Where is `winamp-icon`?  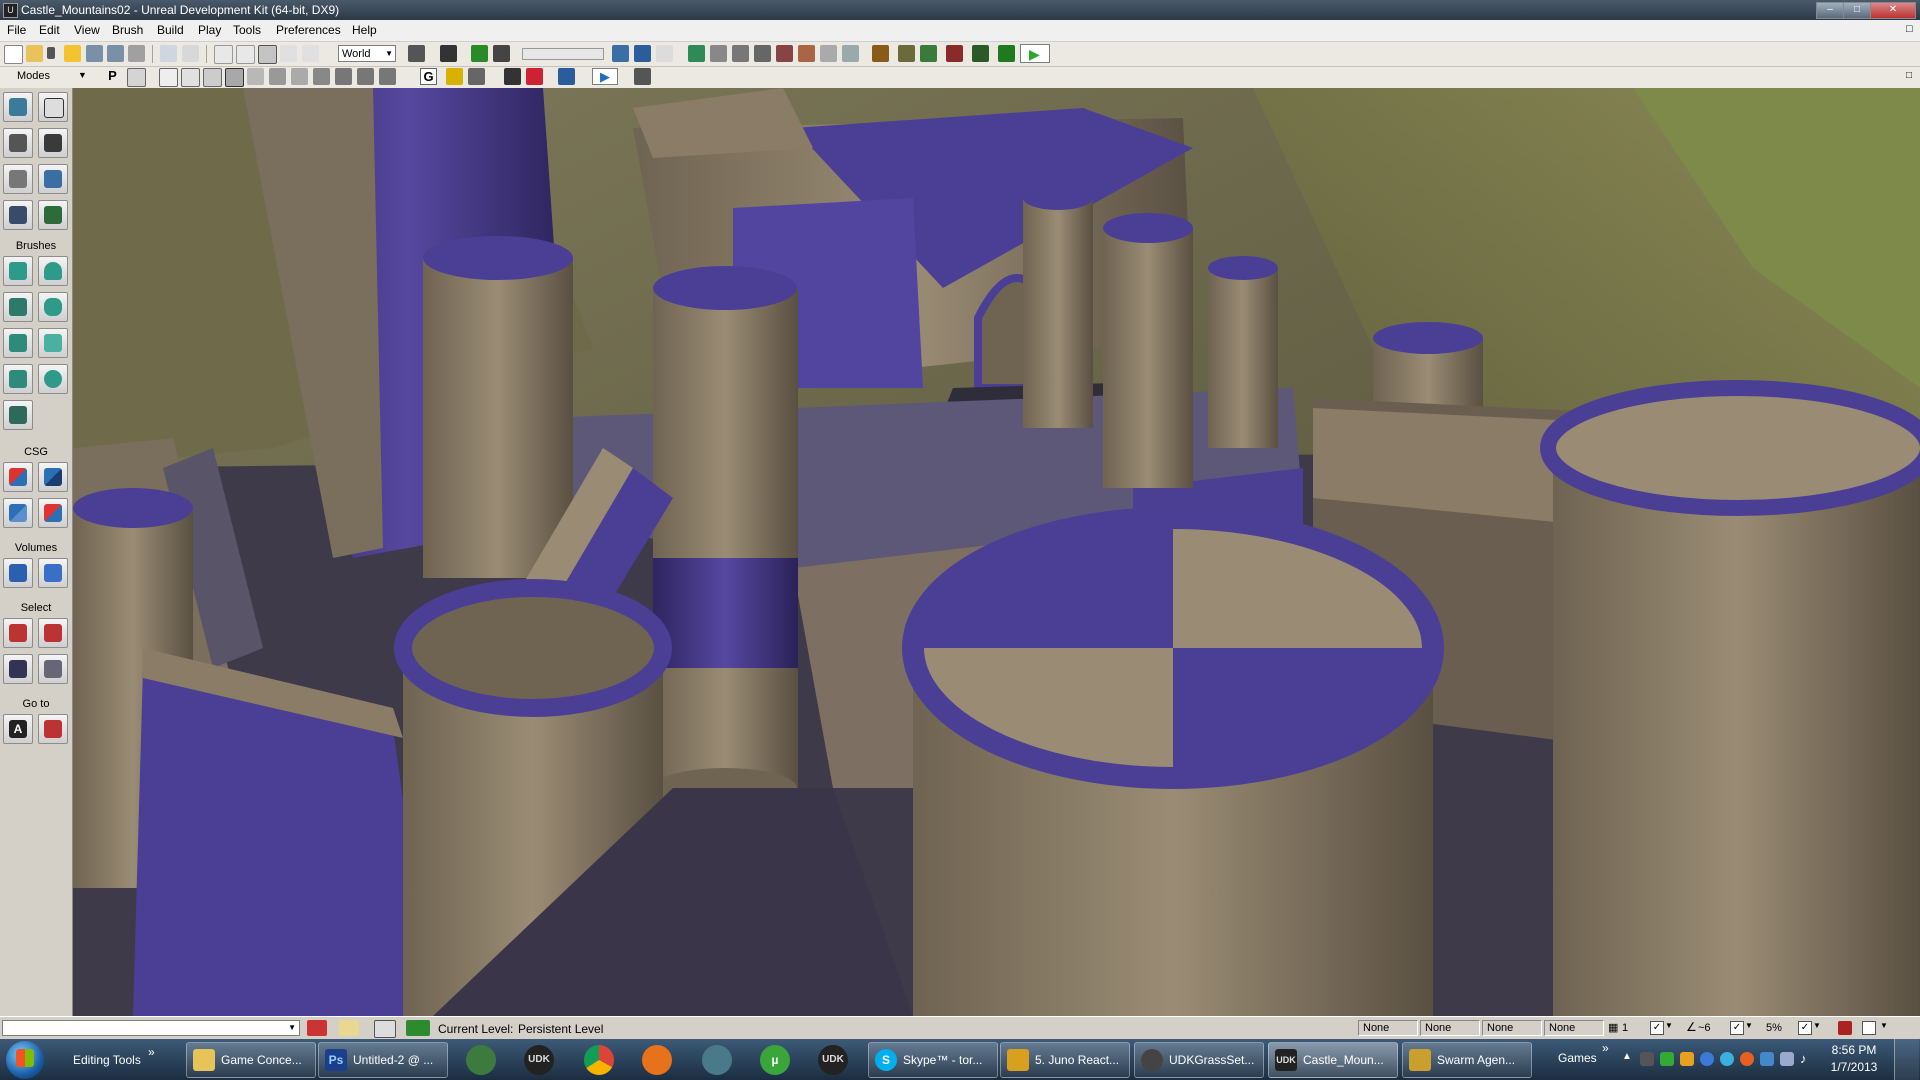
winamp-icon is located at coordinates (481, 1060).